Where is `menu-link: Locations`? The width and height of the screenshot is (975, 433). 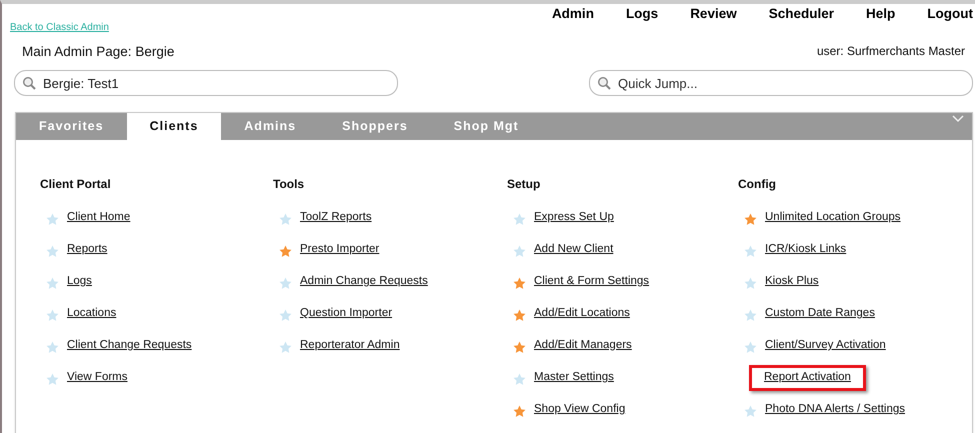
menu-link: Locations is located at coordinates (91, 313).